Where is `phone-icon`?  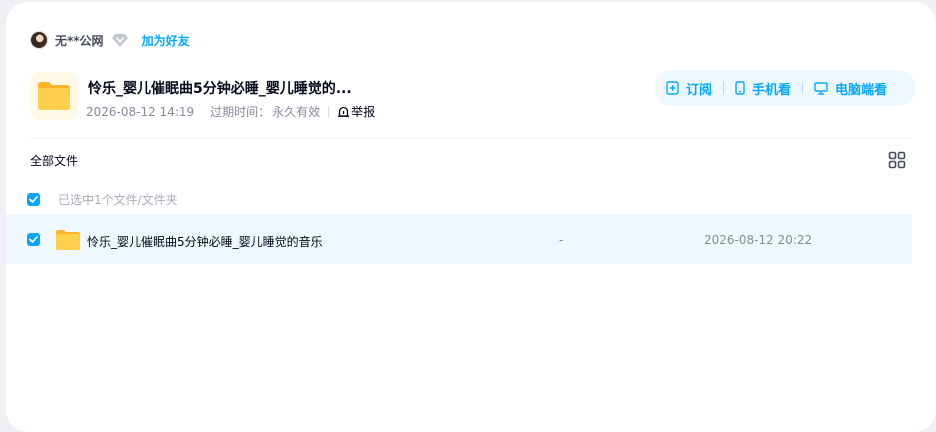 phone-icon is located at coordinates (740, 88).